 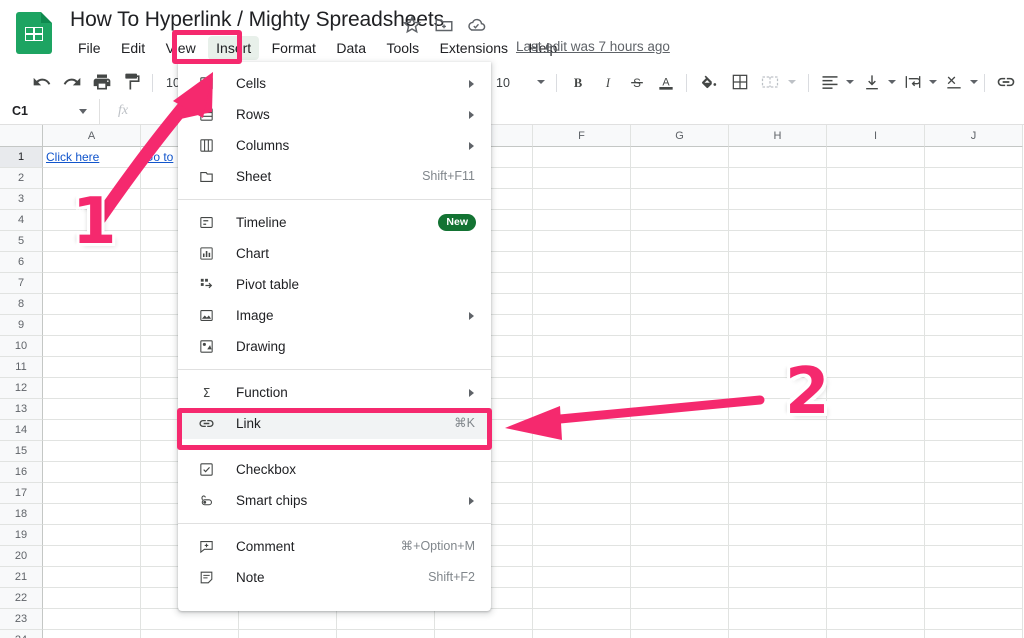 What do you see at coordinates (484, 619) in the screenshot?
I see `cell-E23` at bounding box center [484, 619].